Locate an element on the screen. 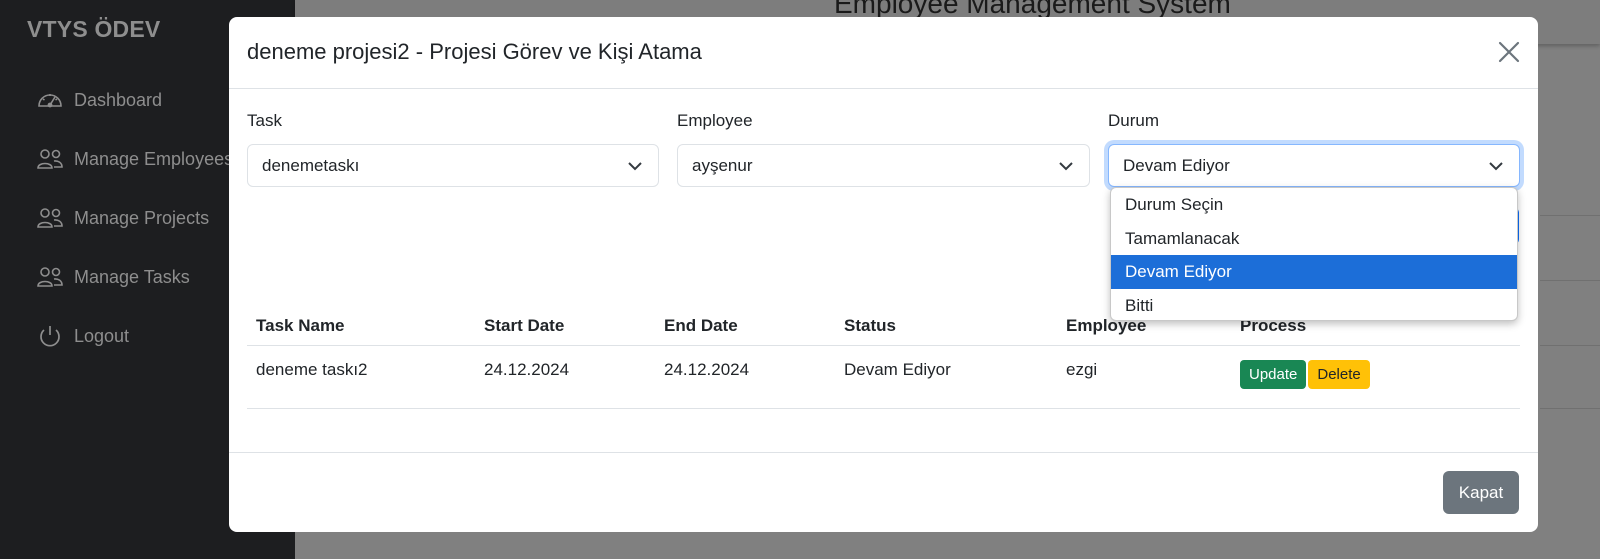  employee-select-value: ayşenur is located at coordinates (722, 165).